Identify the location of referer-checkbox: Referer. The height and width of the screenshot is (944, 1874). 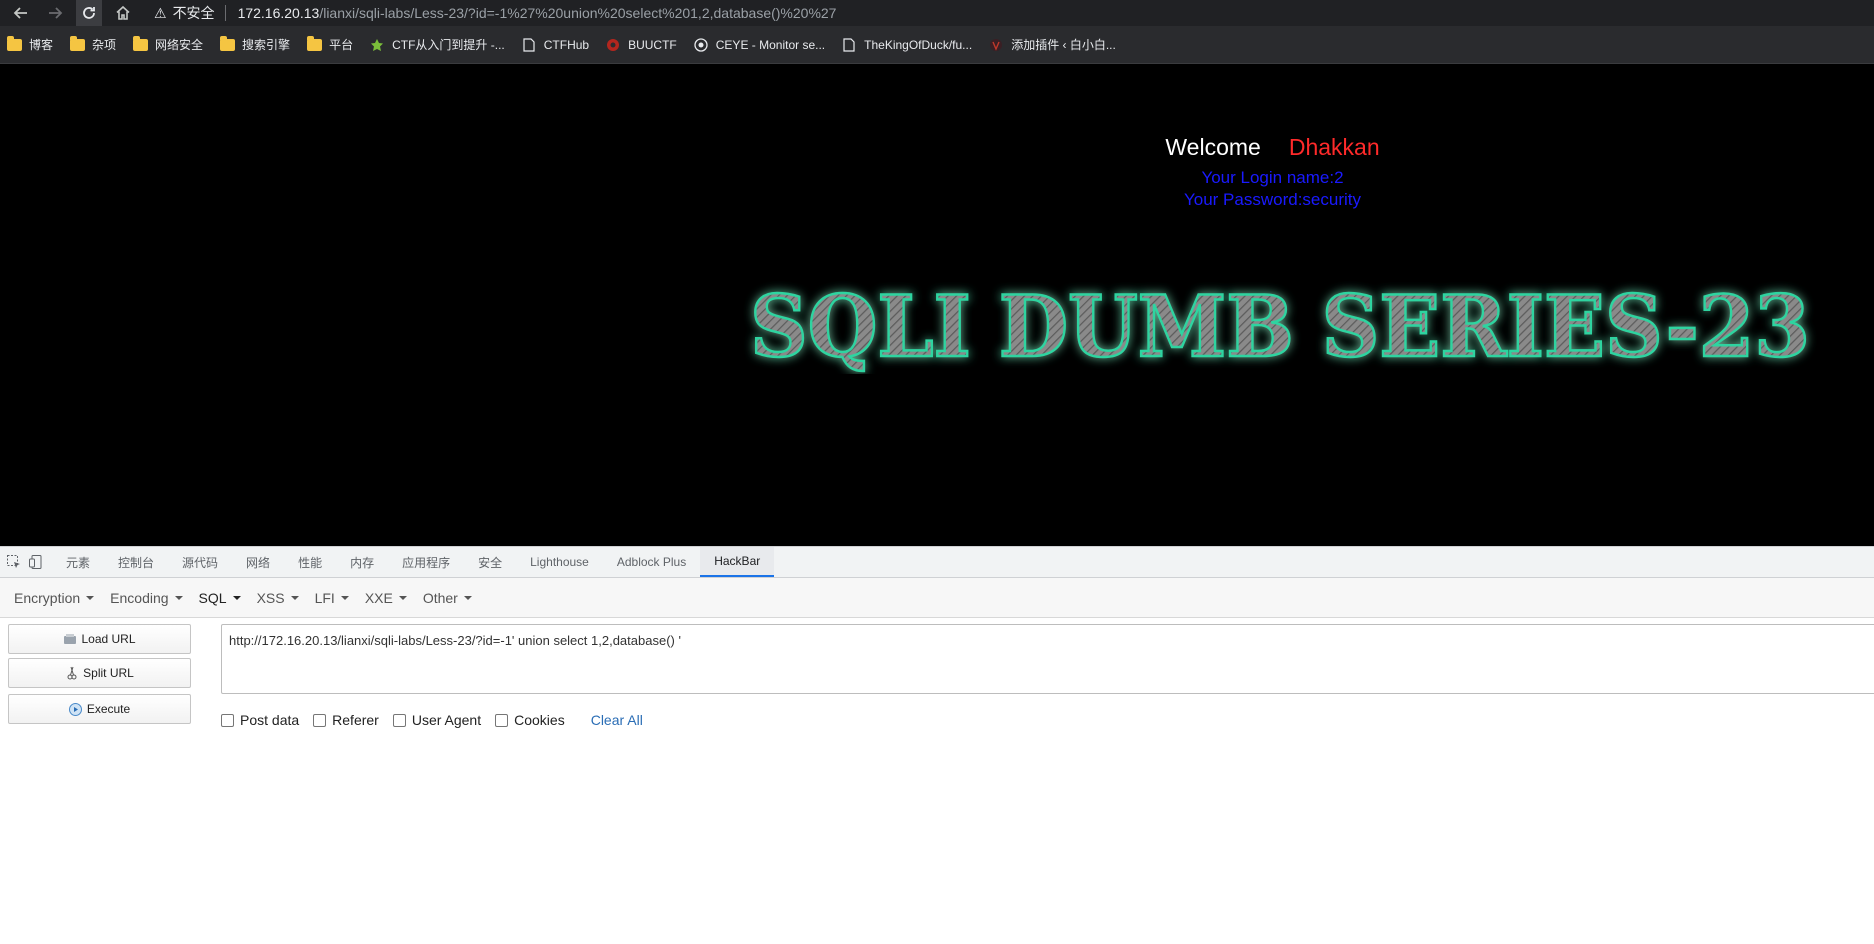
(346, 720).